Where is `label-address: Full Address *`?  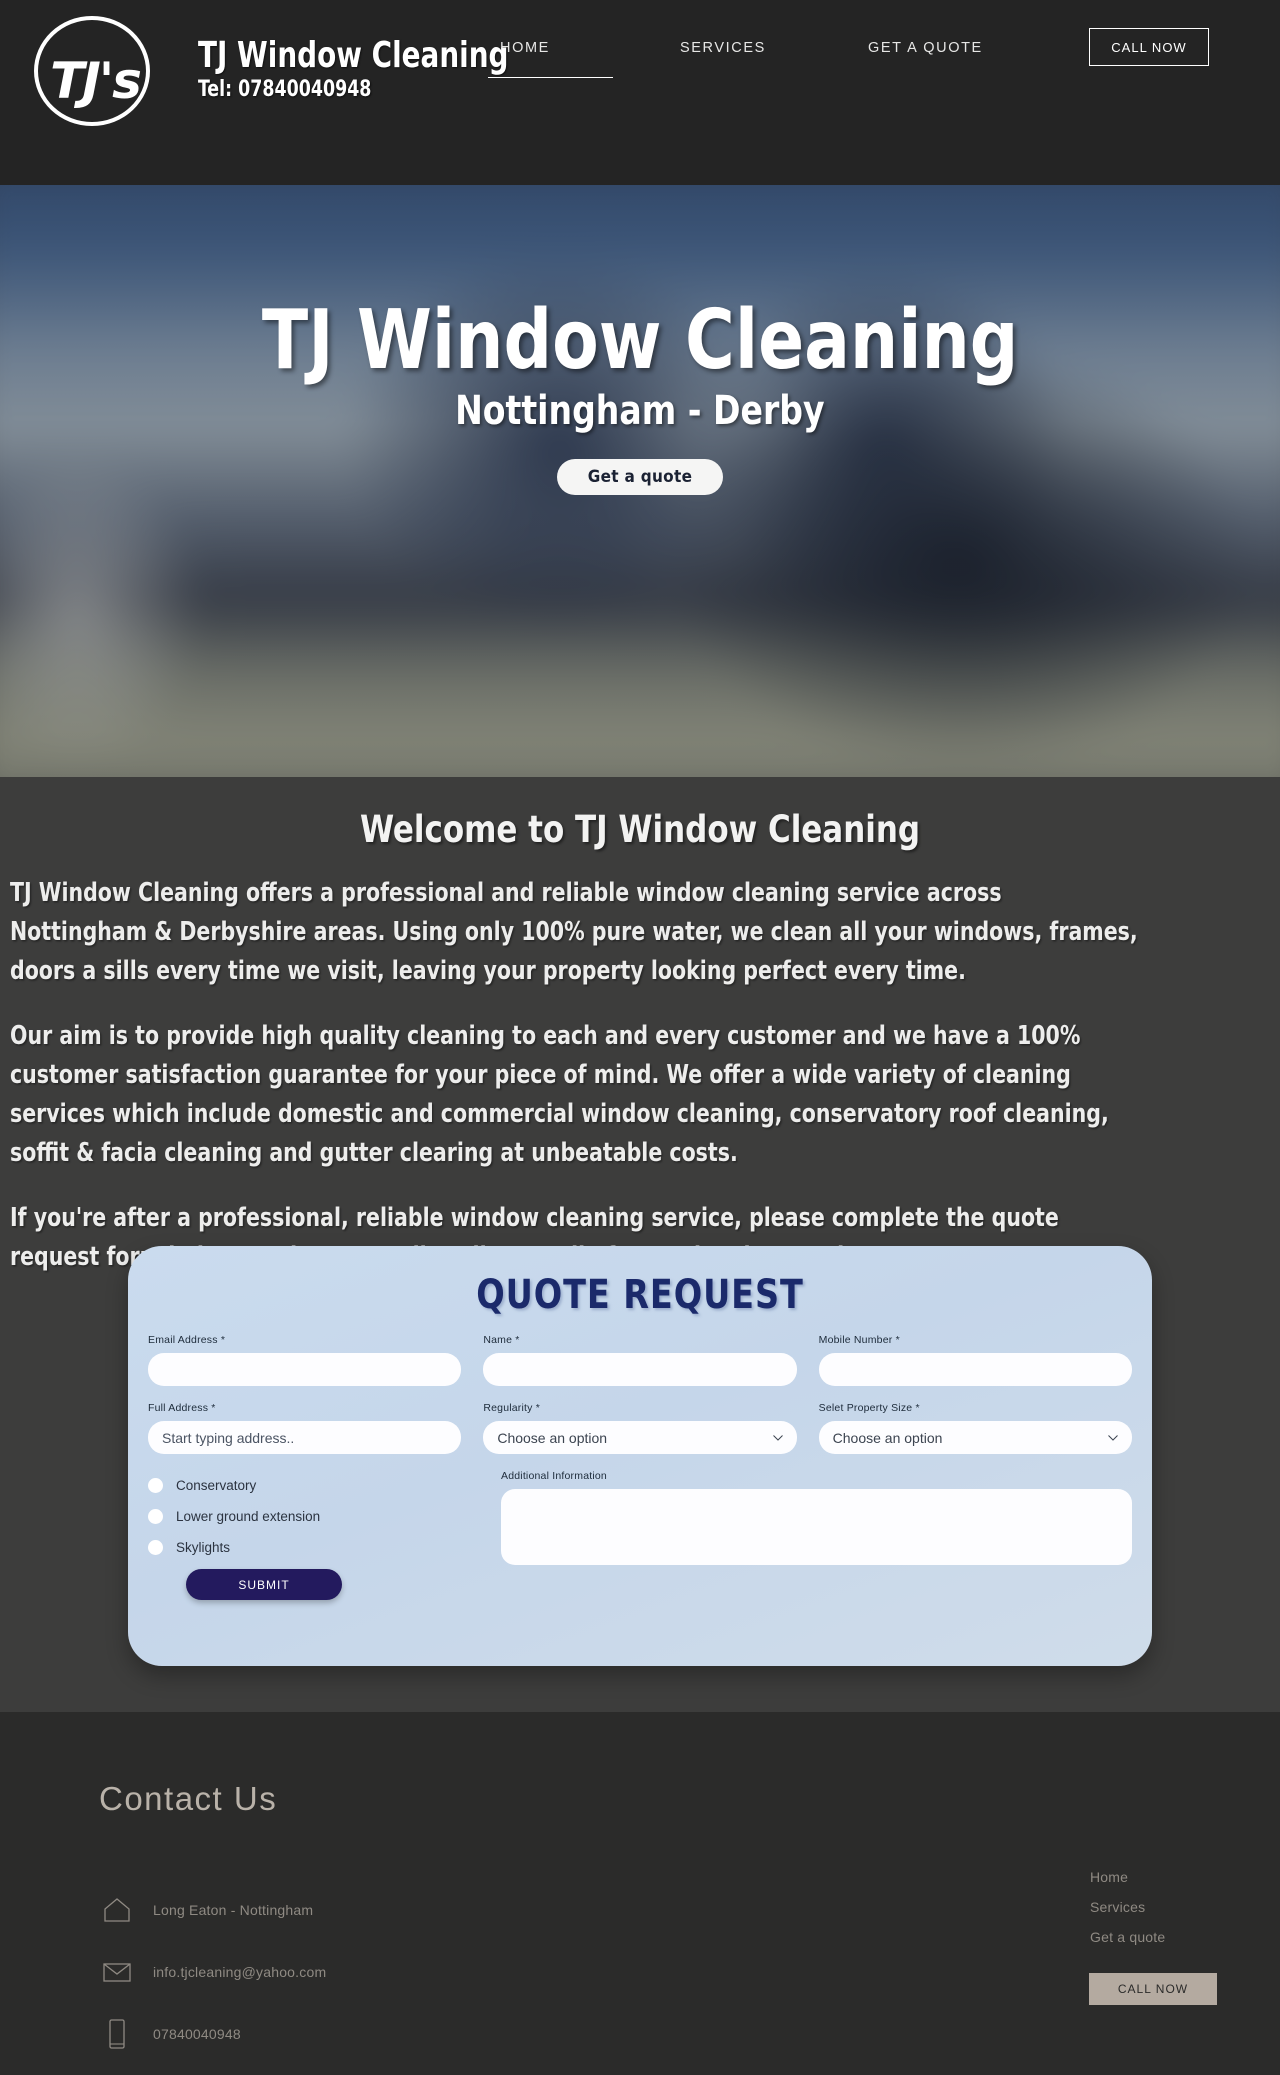
label-address: Full Address * is located at coordinates (182, 1408).